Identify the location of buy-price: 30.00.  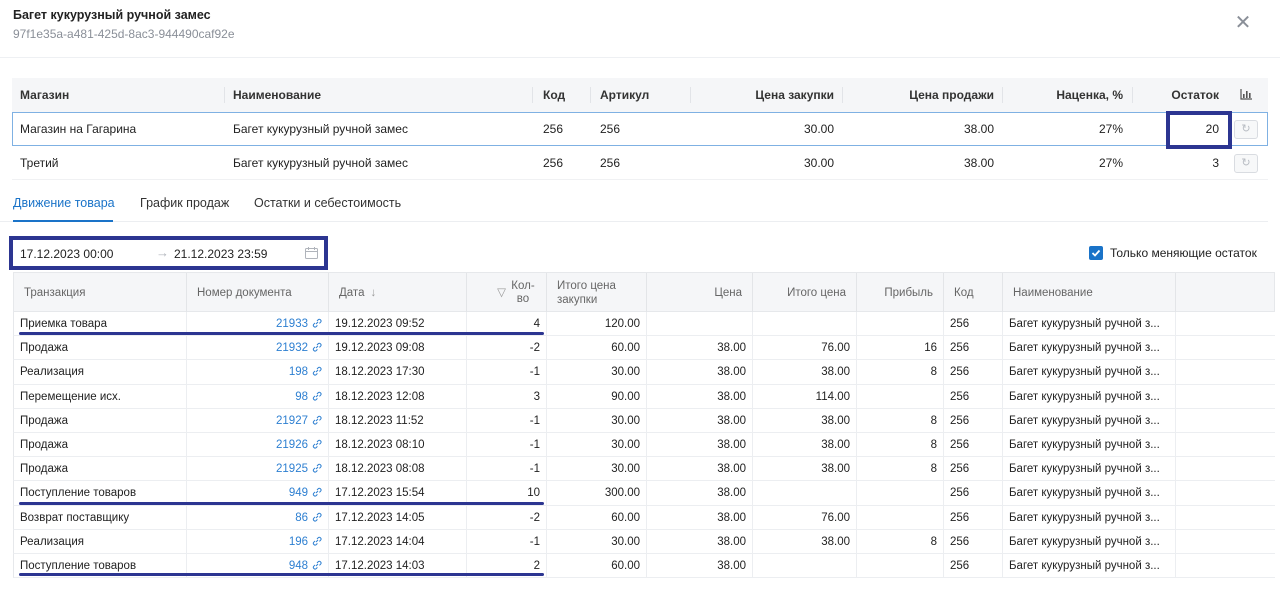
(818, 163).